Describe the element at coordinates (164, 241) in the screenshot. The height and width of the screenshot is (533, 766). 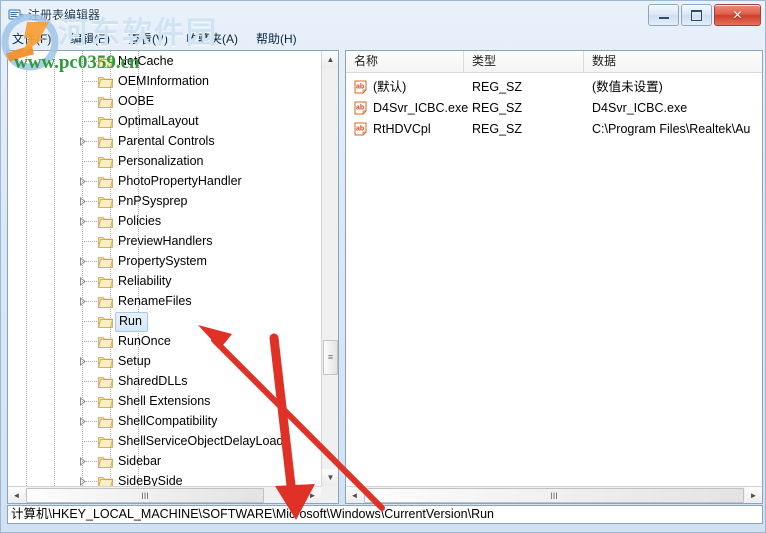
I see `tree-item: PreviewHandlers` at that location.